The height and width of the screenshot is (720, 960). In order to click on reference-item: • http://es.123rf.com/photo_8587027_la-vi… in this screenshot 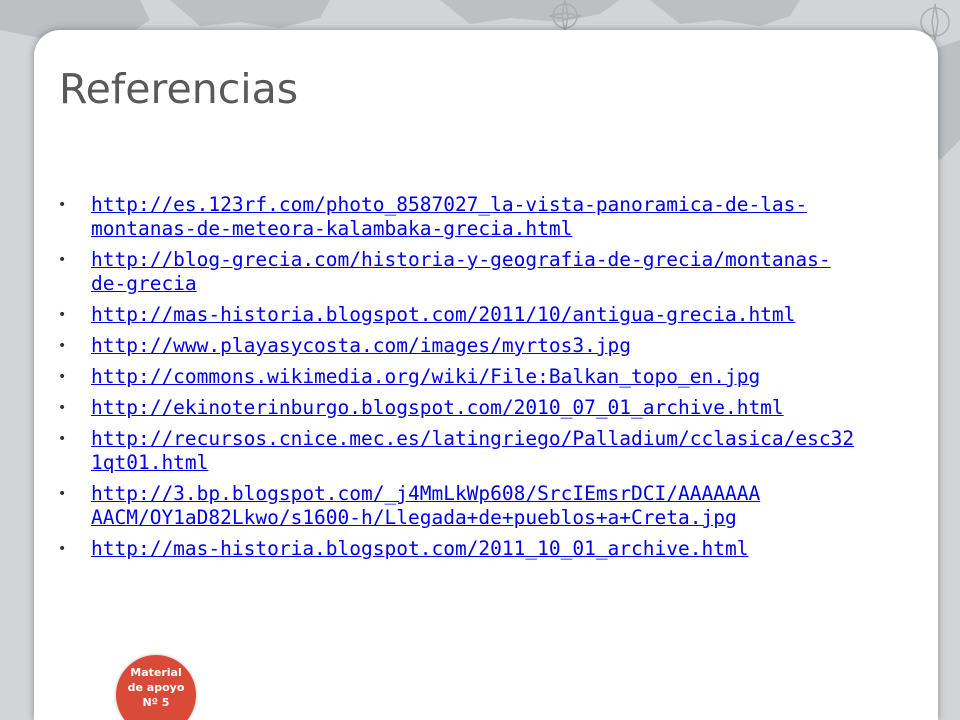, I will do `click(481, 217)`.